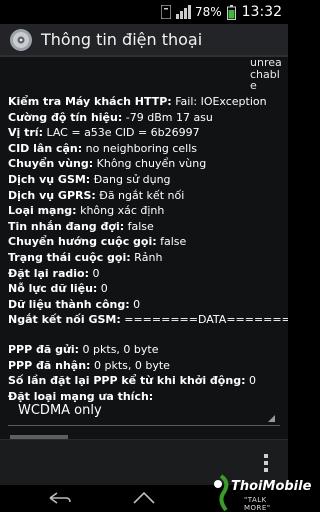  What do you see at coordinates (122, 39) in the screenshot?
I see `page-title: Thông tin điện thoại` at bounding box center [122, 39].